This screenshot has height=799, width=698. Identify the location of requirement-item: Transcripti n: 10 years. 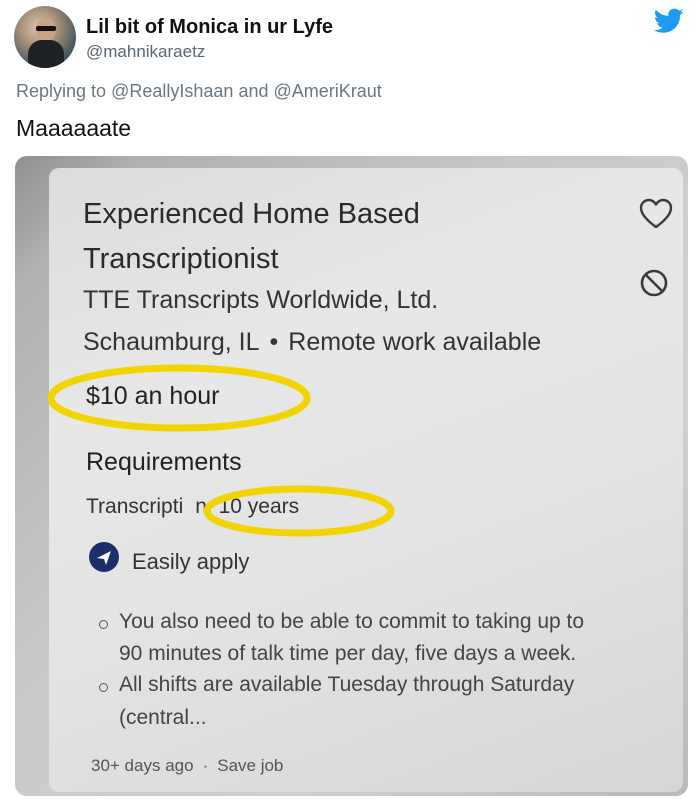
(192, 507).